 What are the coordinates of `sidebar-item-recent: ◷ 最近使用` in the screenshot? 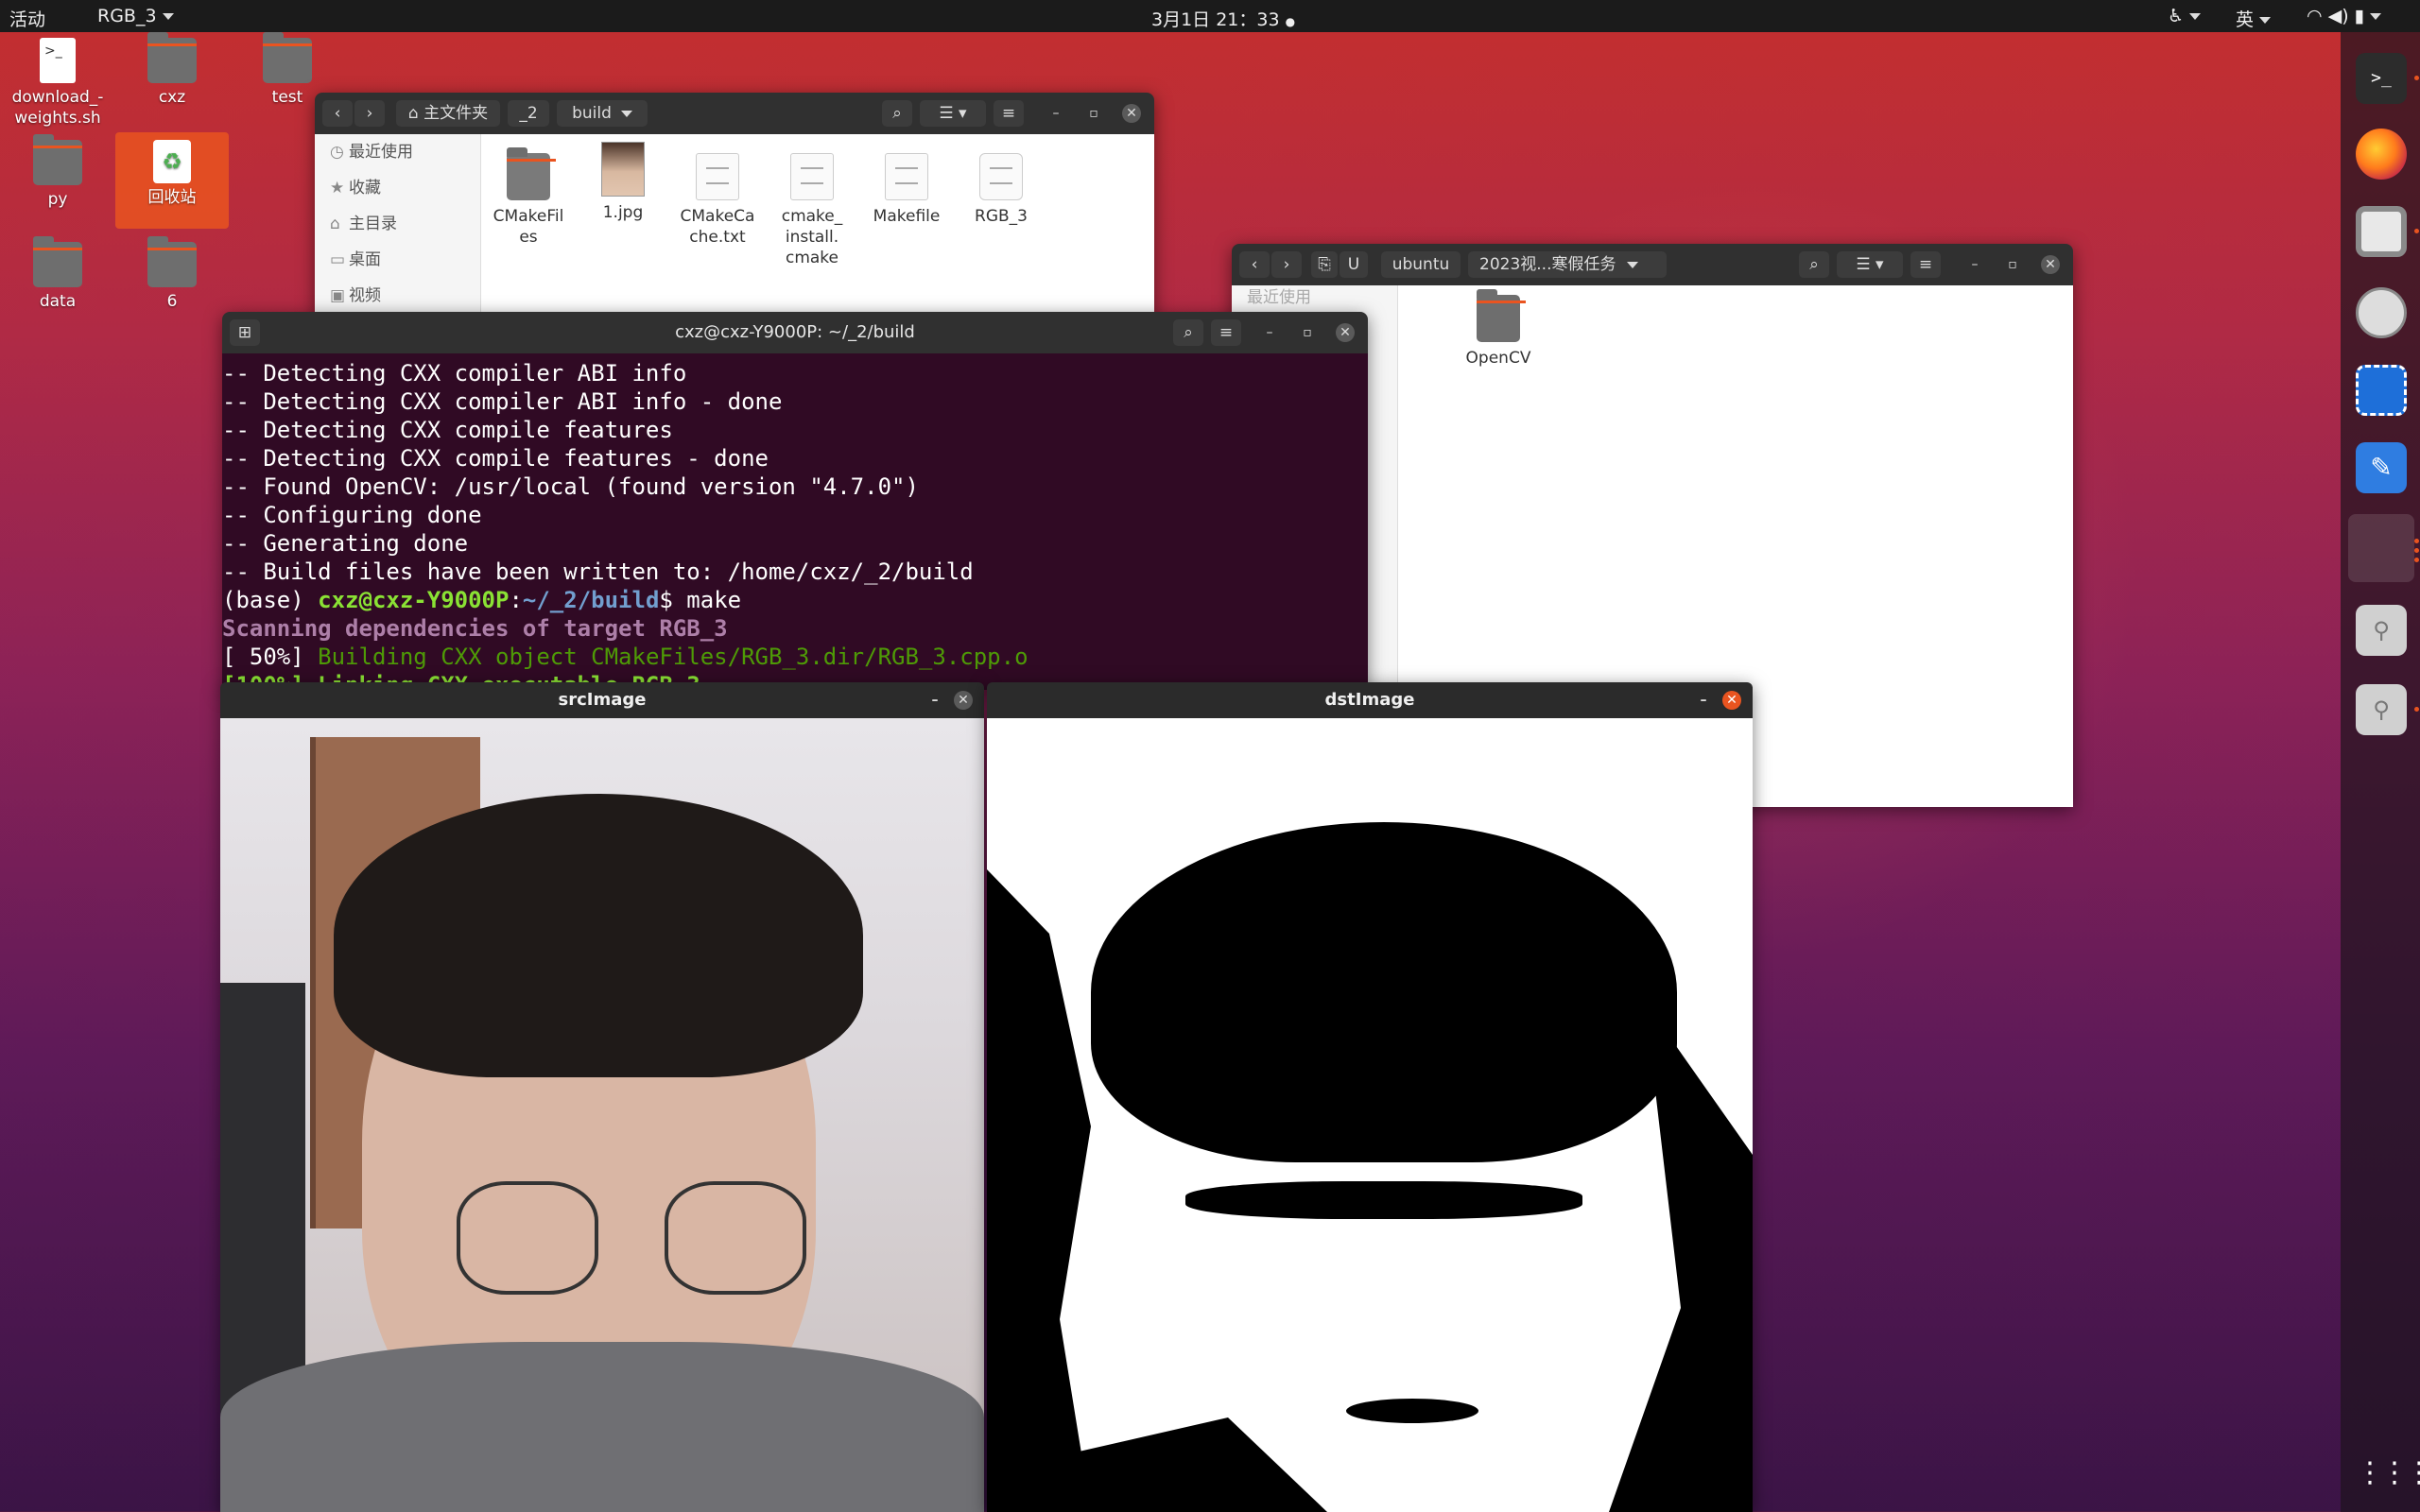 It's located at (398, 152).